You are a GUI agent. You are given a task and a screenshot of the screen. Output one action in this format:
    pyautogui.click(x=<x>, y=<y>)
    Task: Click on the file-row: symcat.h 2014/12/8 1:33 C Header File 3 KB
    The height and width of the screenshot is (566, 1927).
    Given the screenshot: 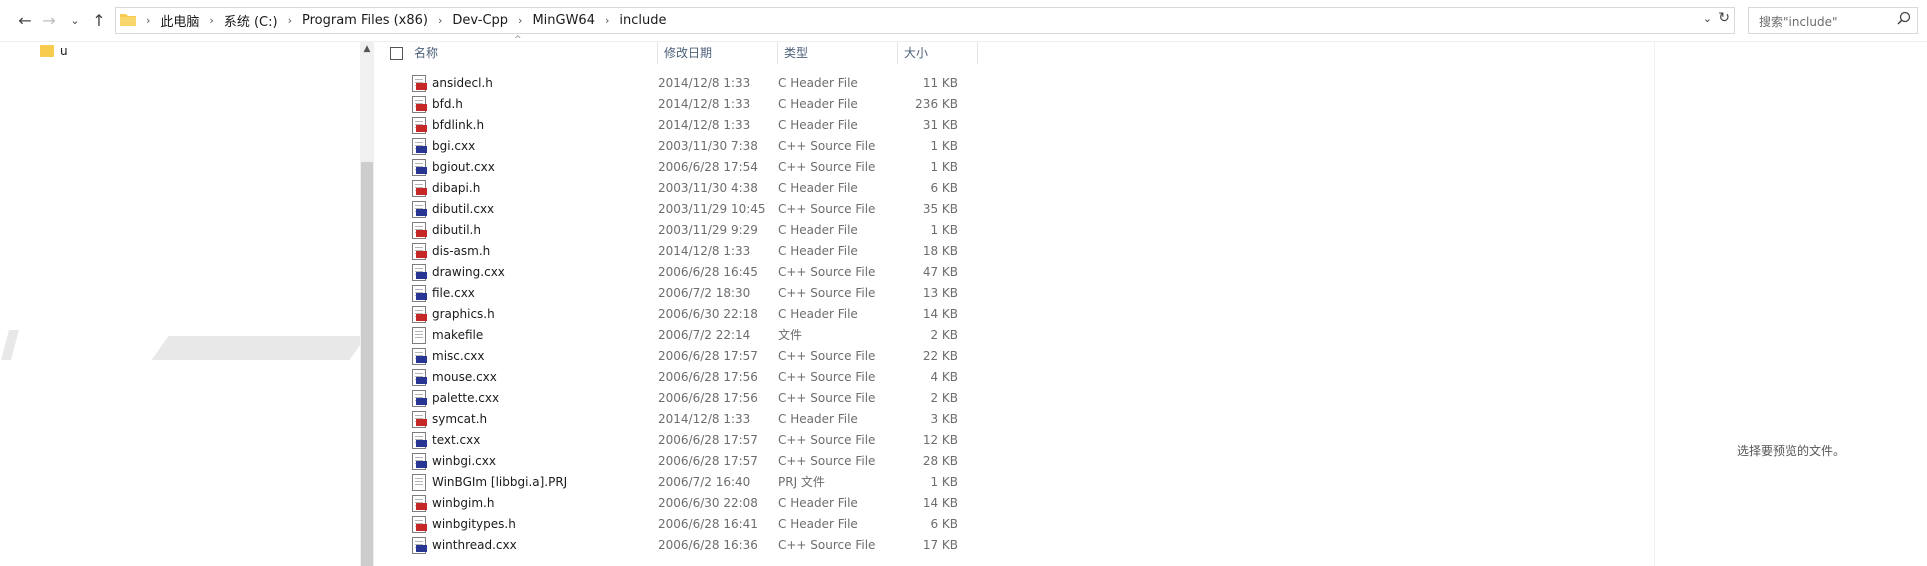 What is the action you would take?
    pyautogui.click(x=674, y=419)
    